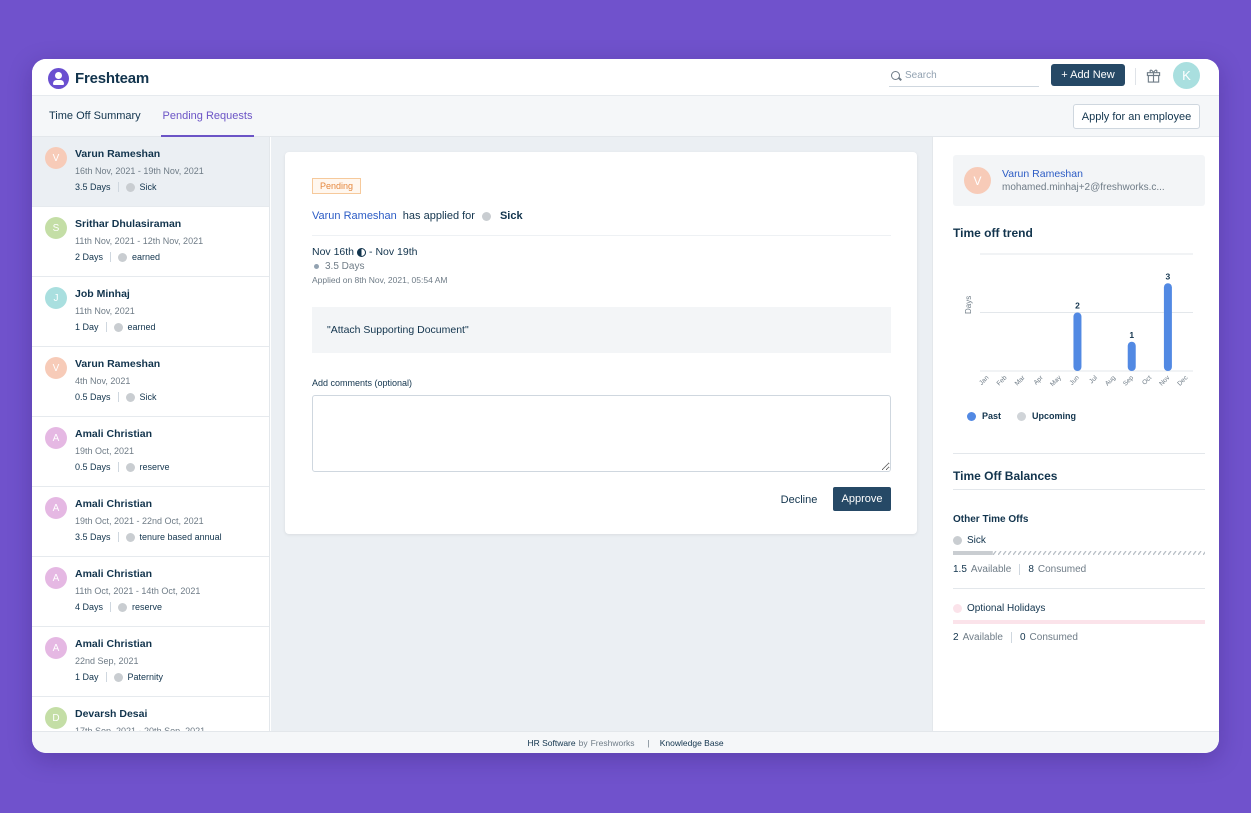 This screenshot has height=813, width=1251. I want to click on request-list-item: J Job Minhaj 11th Nov, 2021 1 Day earned, so click(150, 312).